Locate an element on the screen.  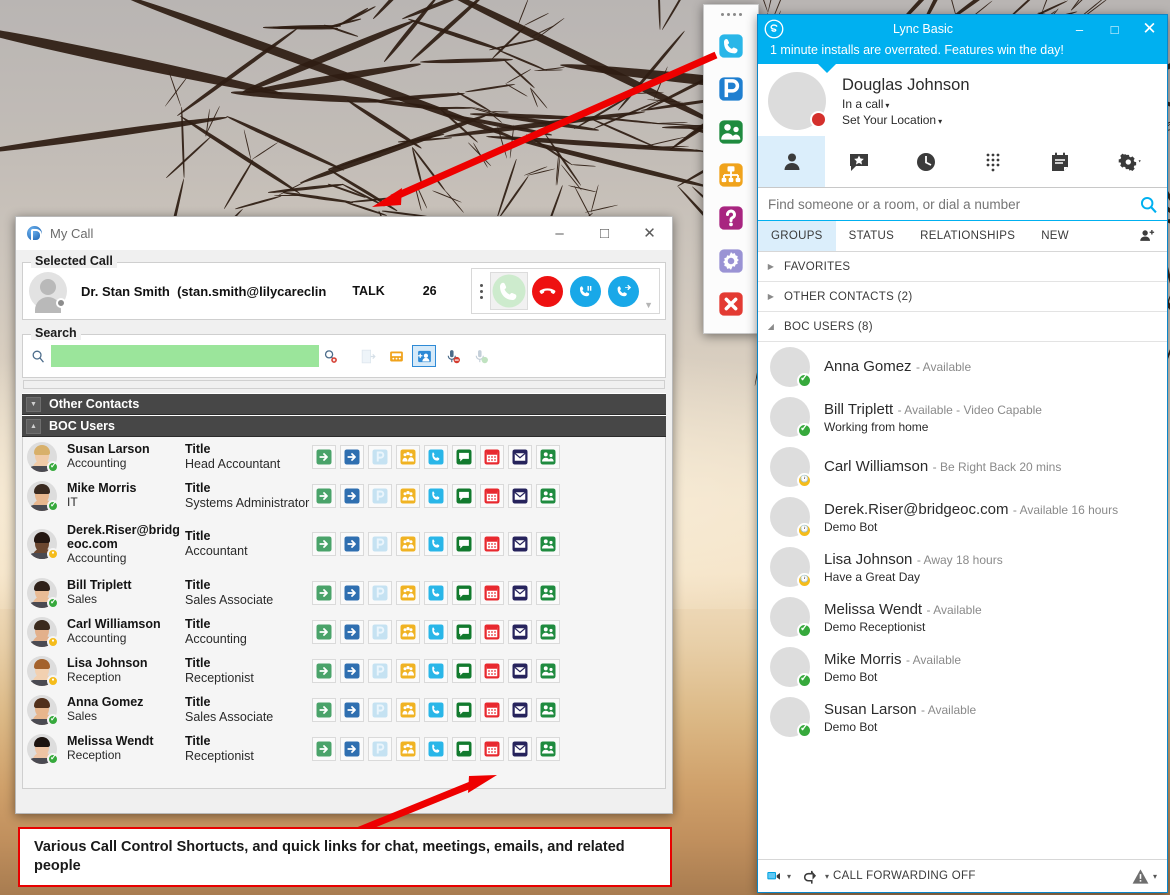
mute-mic-button is located at coordinates (452, 356).